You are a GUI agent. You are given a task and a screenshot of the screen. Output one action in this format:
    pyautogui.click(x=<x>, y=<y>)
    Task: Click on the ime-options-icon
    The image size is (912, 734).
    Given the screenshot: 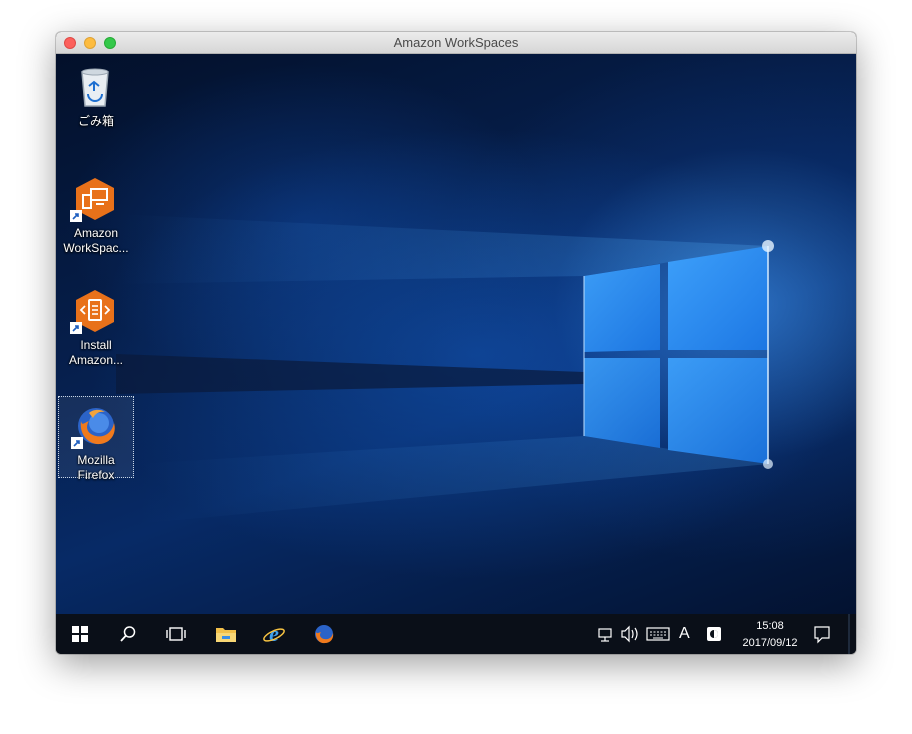 What is the action you would take?
    pyautogui.click(x=714, y=634)
    